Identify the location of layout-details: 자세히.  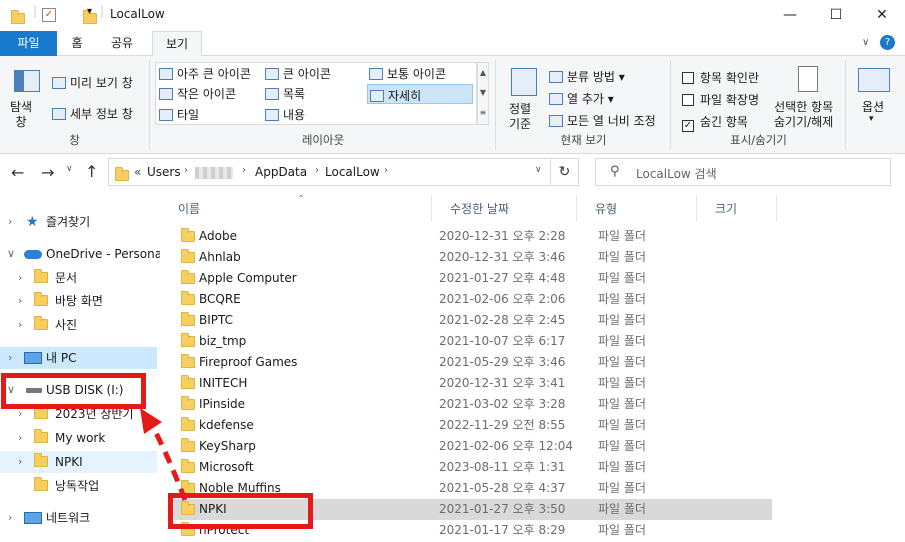
(420, 94).